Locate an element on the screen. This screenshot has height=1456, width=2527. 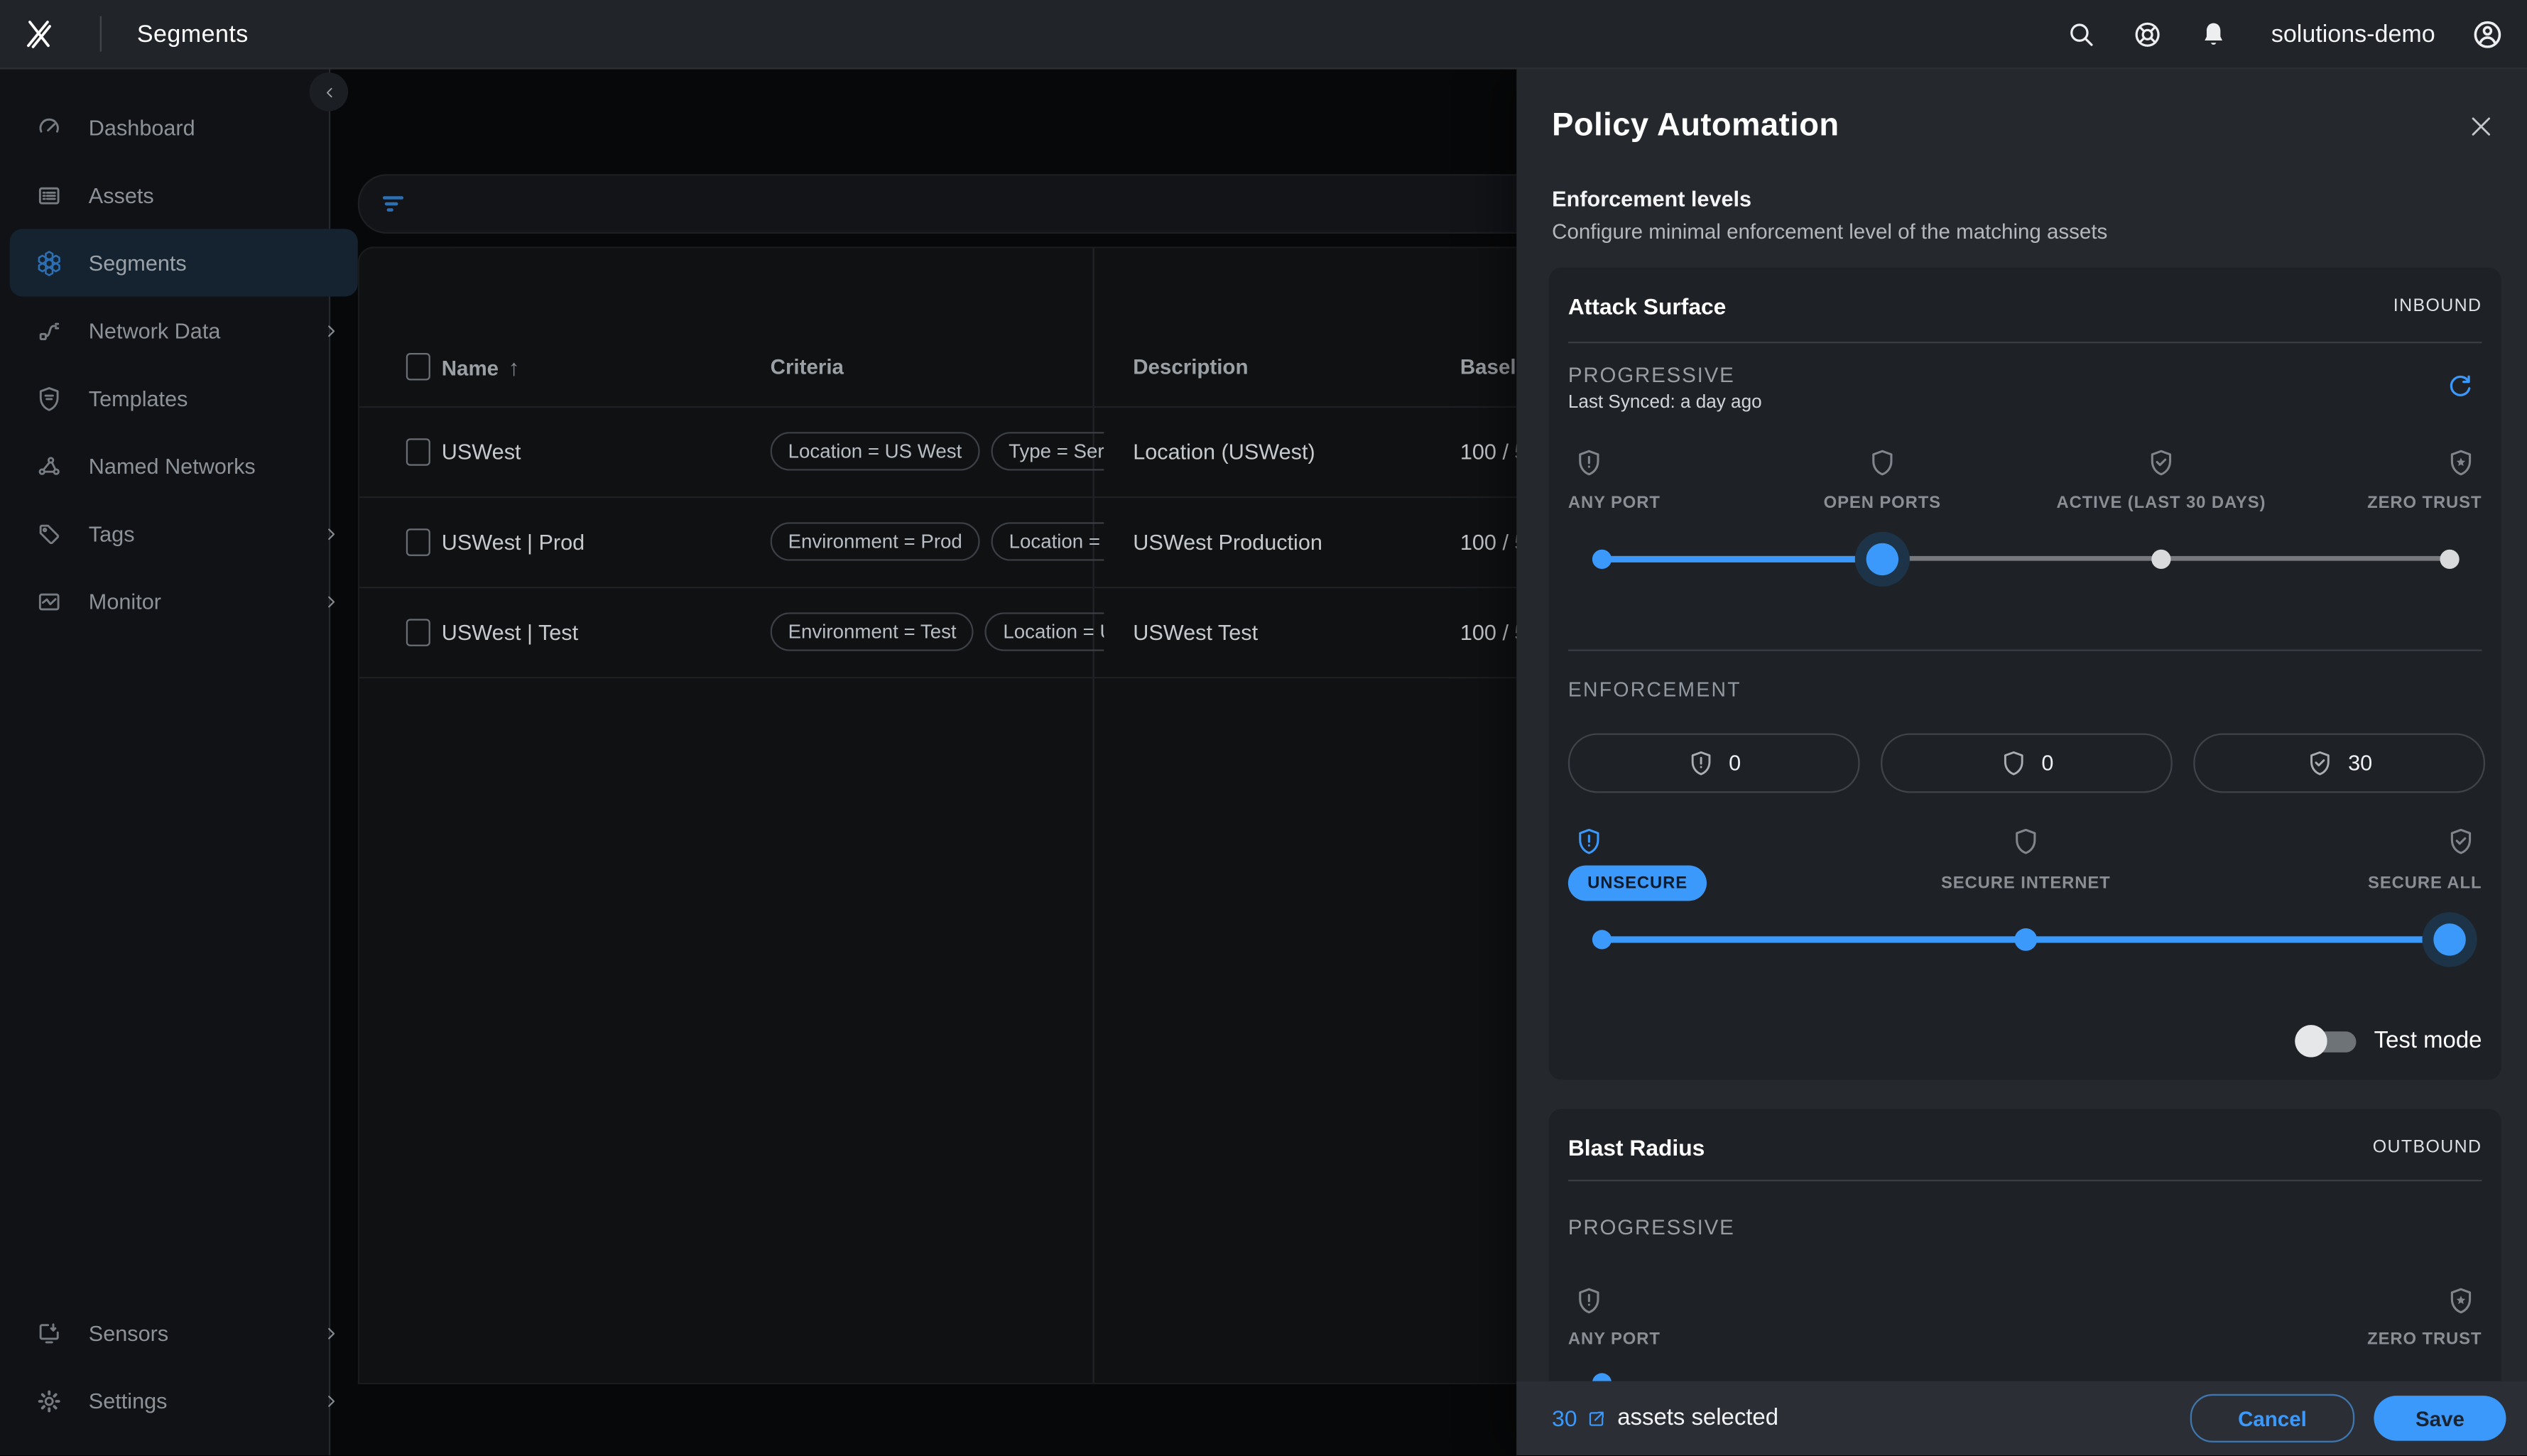
table-header-row: Name ↑ Criteria Description Baseline / is located at coordinates (938, 367).